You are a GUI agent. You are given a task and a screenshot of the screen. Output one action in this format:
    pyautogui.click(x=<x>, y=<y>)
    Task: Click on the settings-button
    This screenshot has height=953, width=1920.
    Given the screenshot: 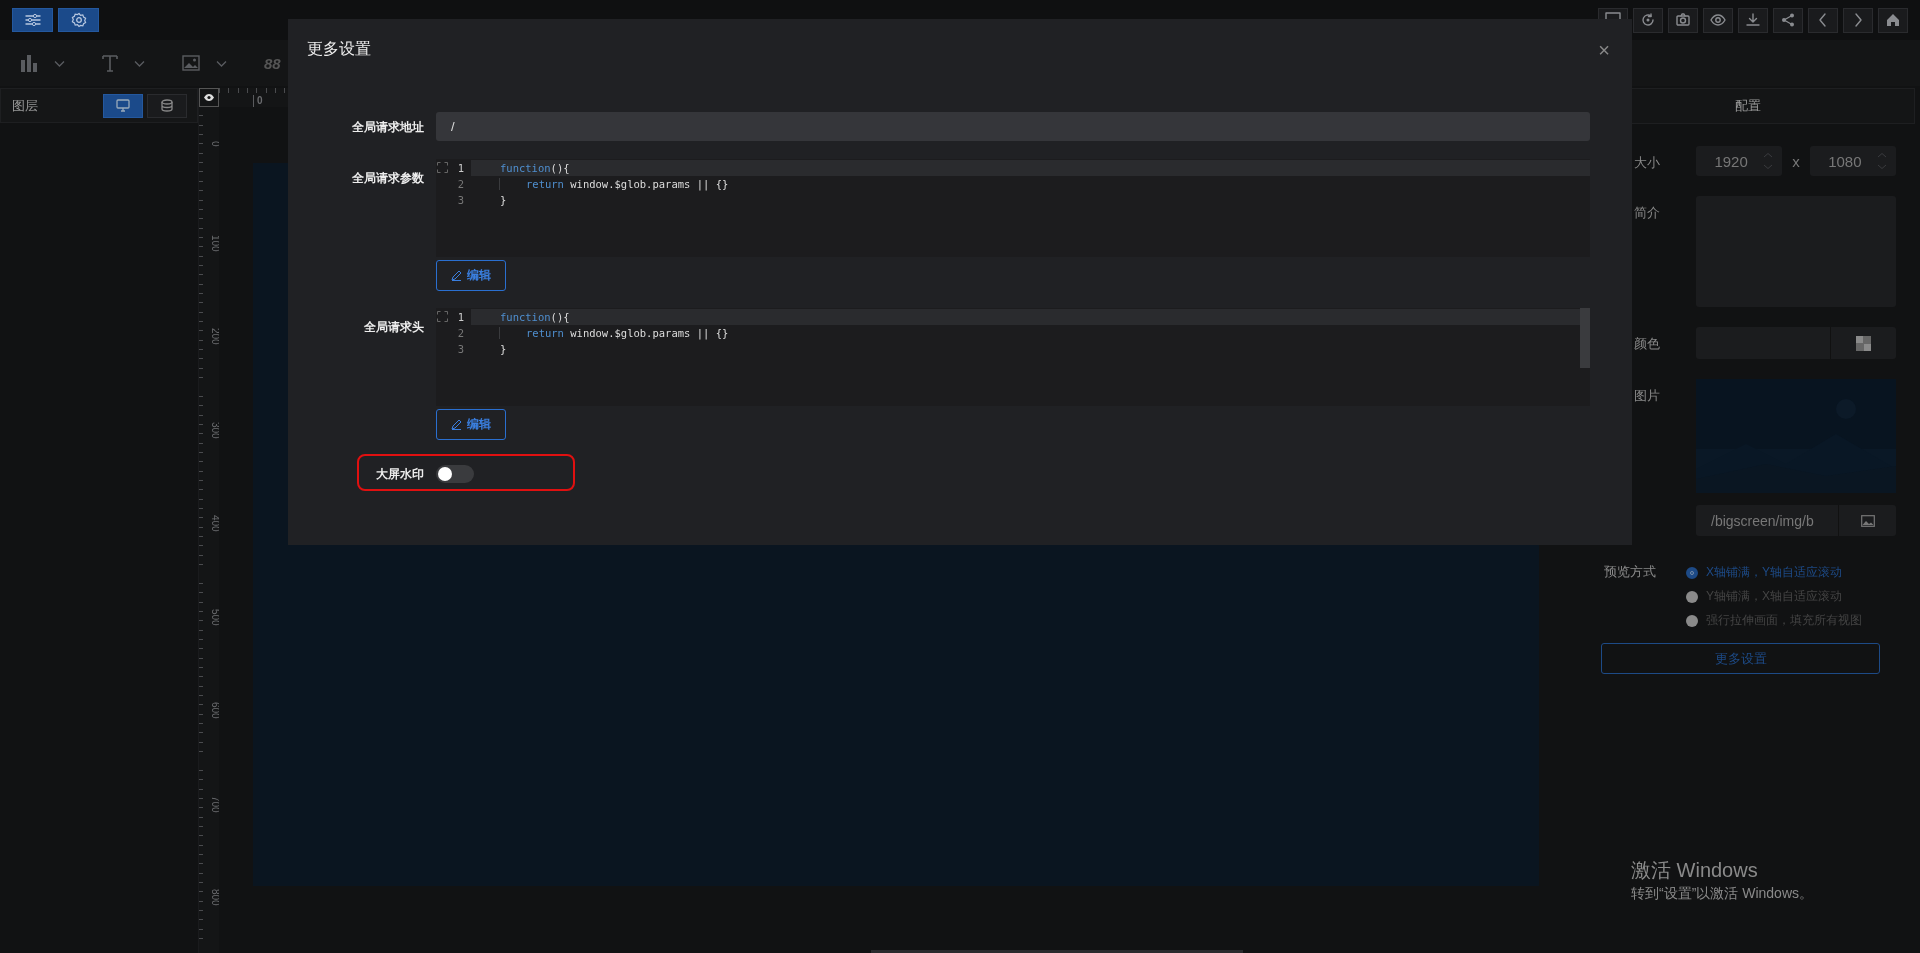 What is the action you would take?
    pyautogui.click(x=78, y=20)
    